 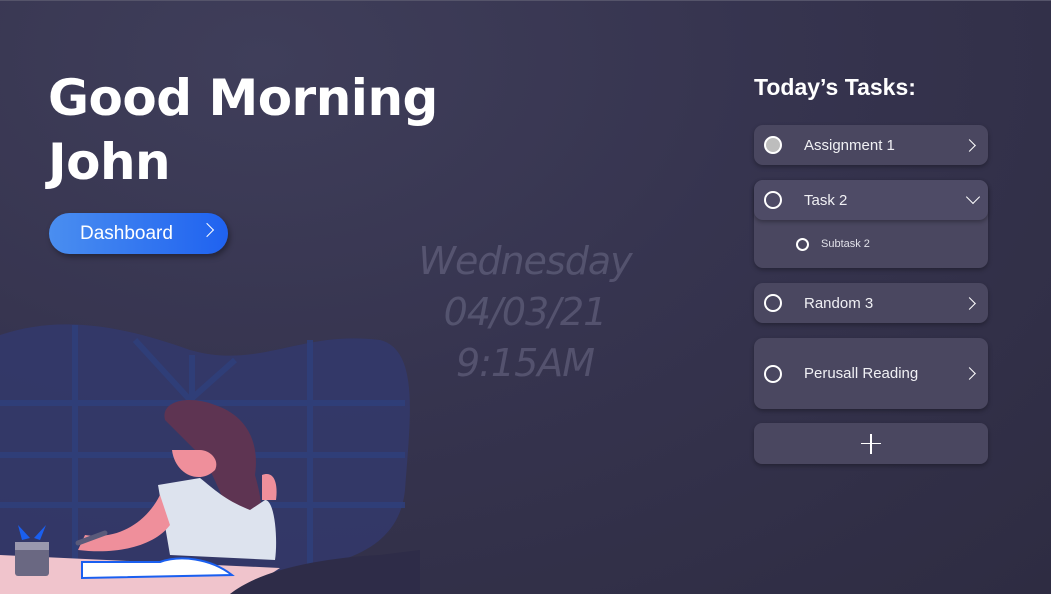 I want to click on plus-icon, so click(x=871, y=443).